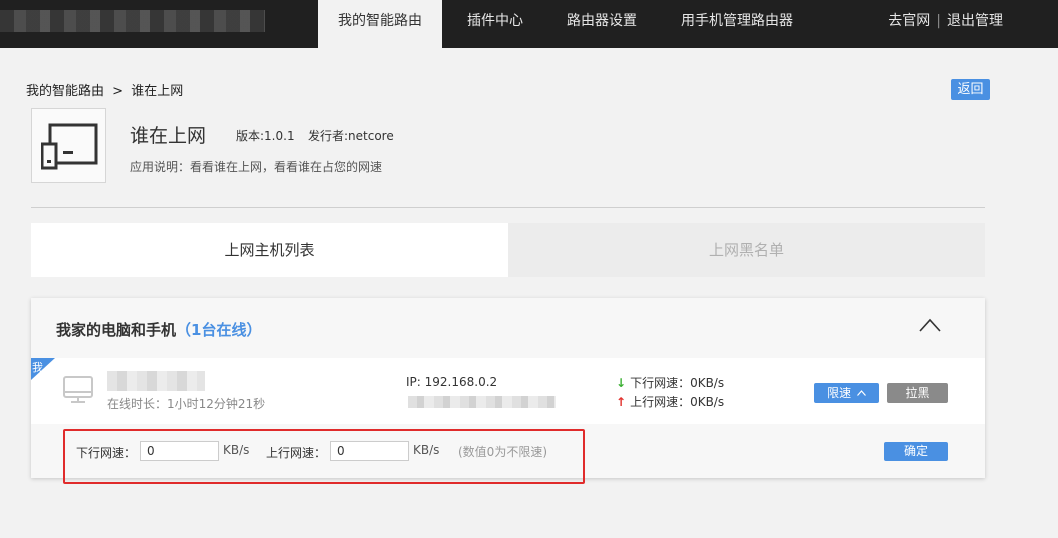 The width and height of the screenshot is (1058, 538). What do you see at coordinates (186, 404) in the screenshot?
I see `online-duration: 在线时长：1小时12分钟21秒` at bounding box center [186, 404].